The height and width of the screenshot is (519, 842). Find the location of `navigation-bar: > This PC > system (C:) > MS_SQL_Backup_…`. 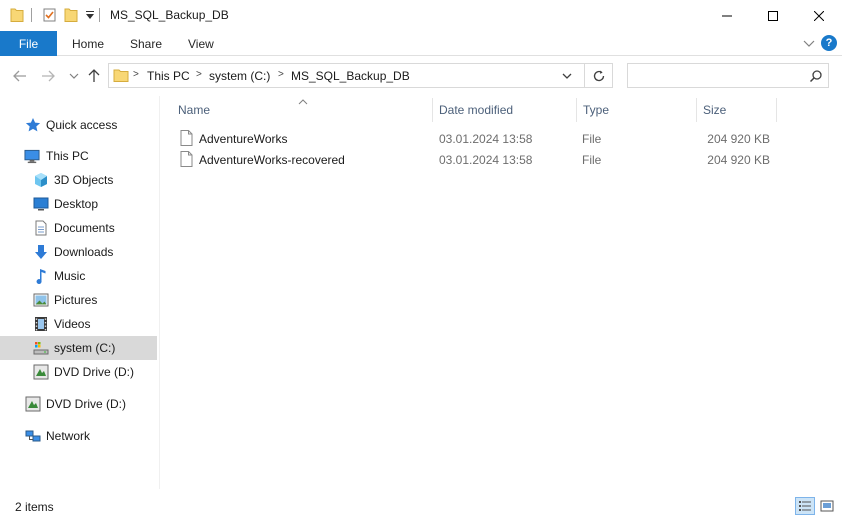

navigation-bar: > This PC > system (C:) > MS_SQL_Backup_… is located at coordinates (421, 76).